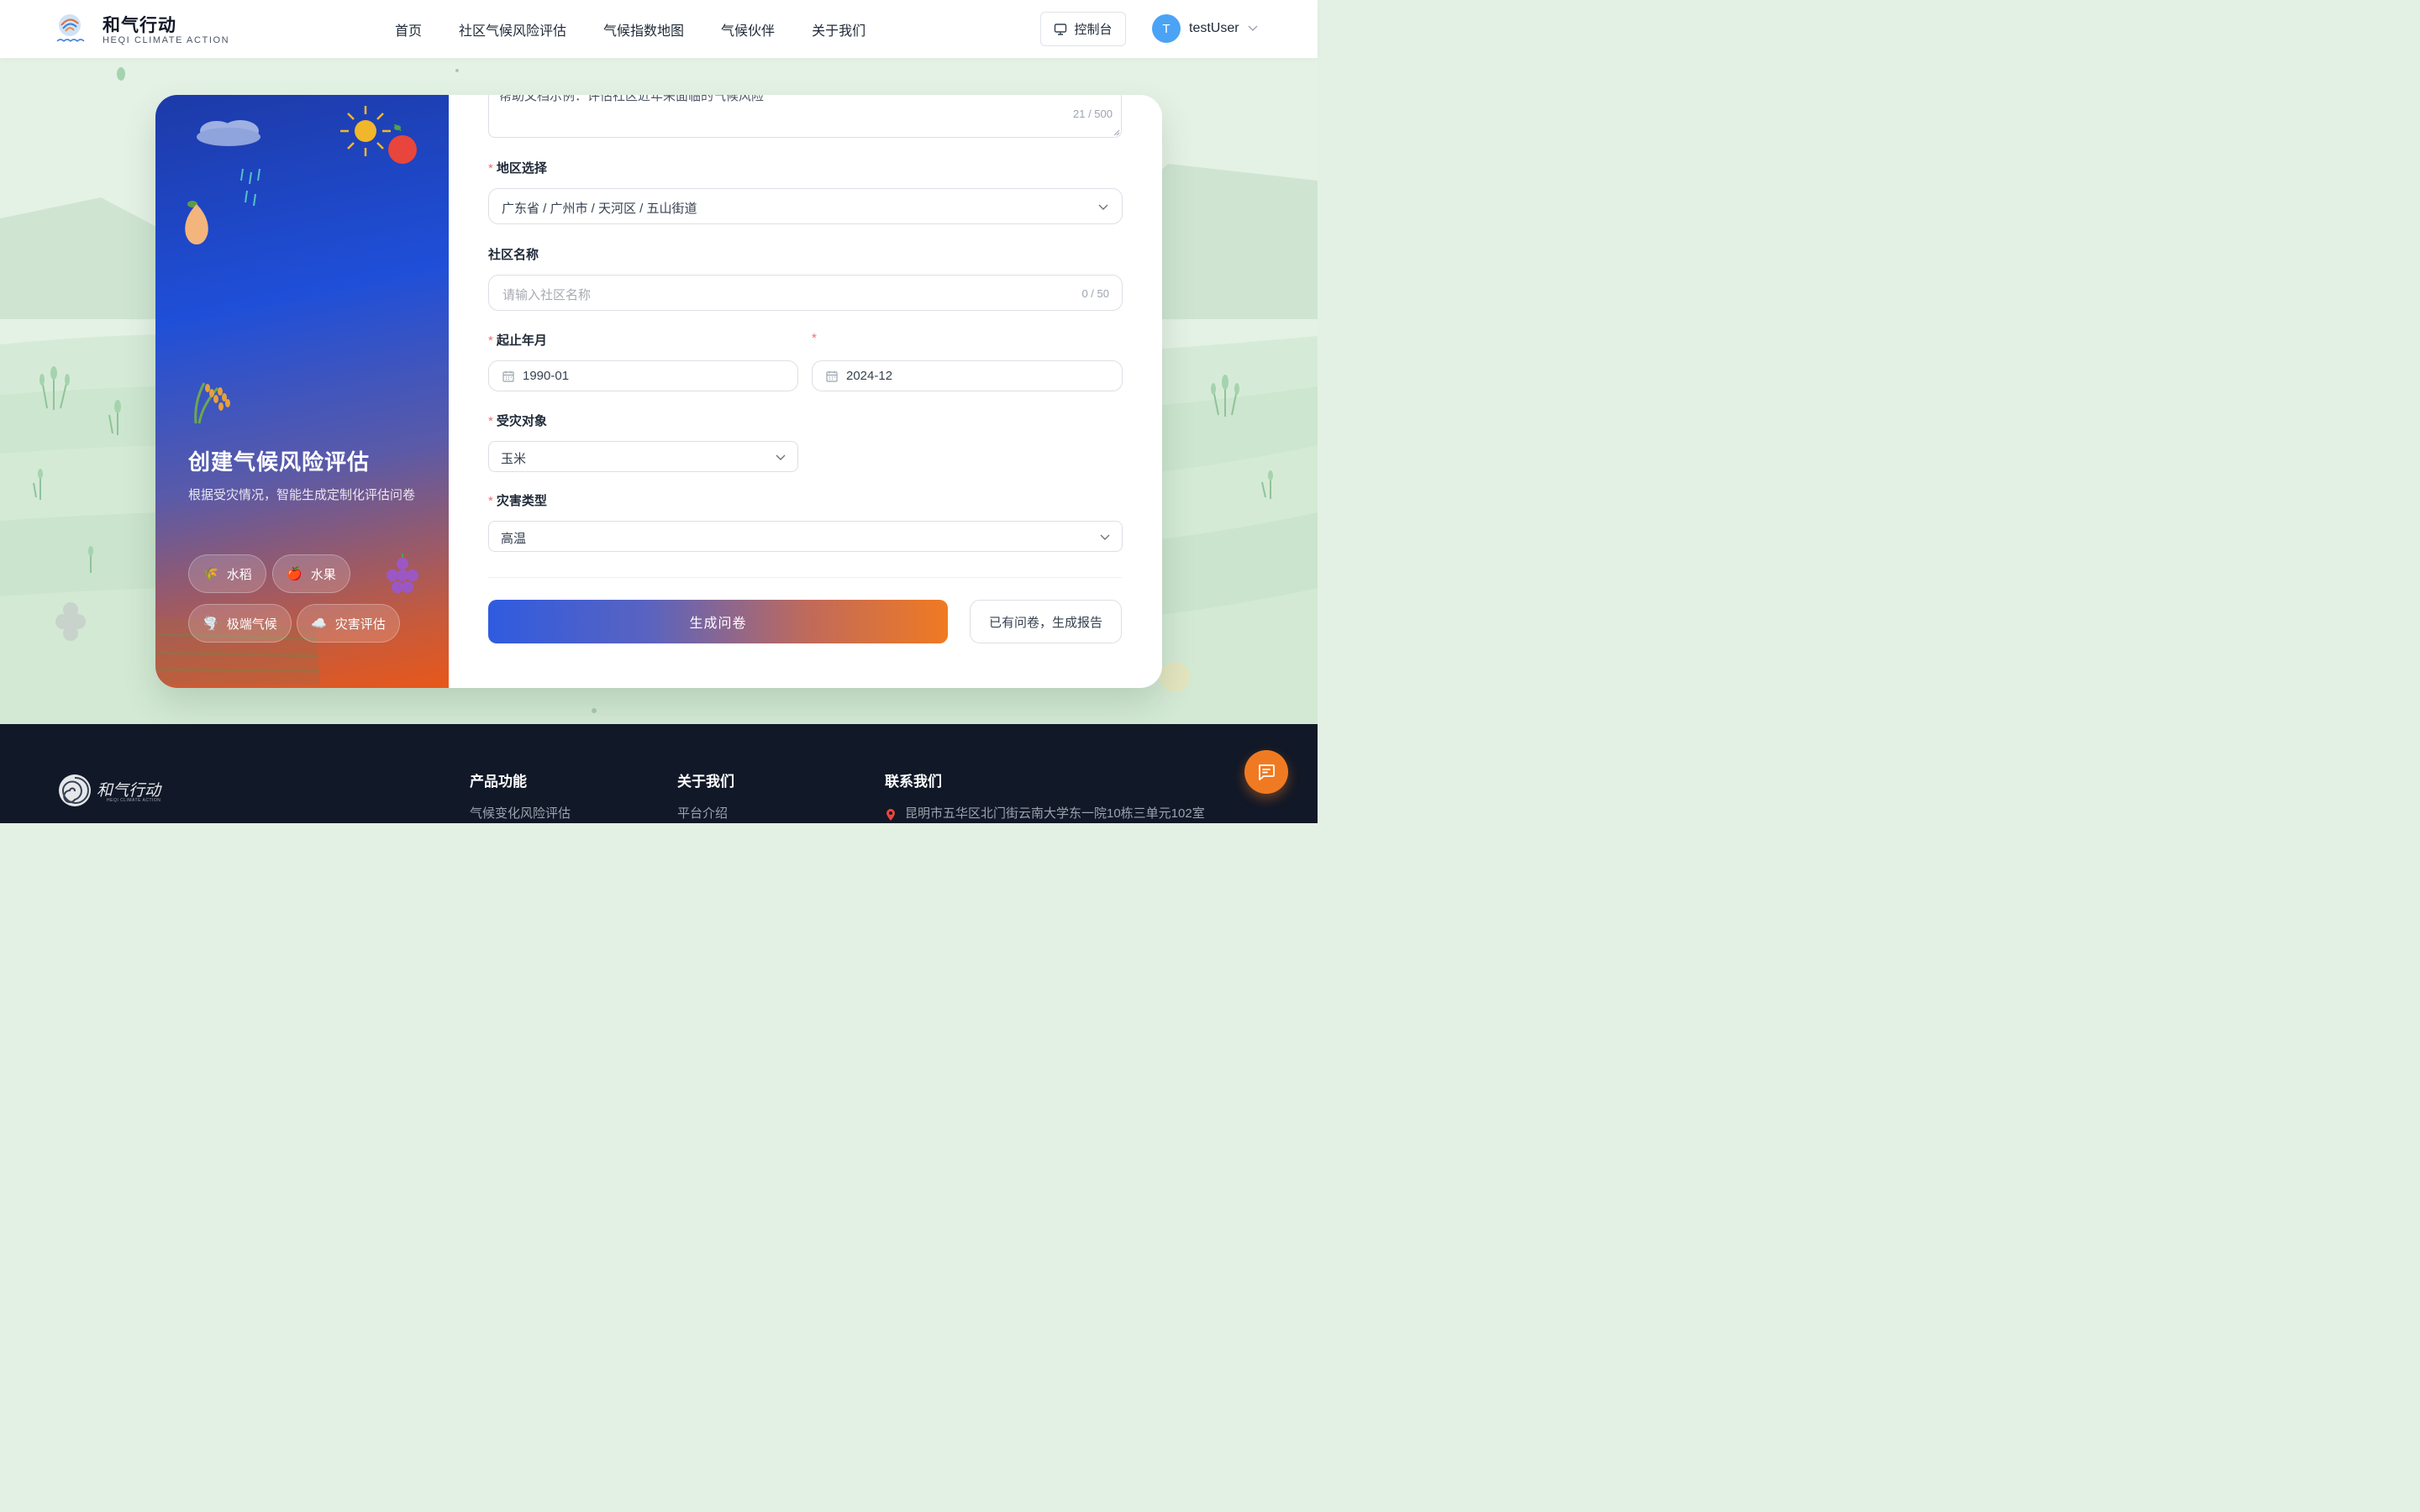 The width and height of the screenshot is (2420, 1512). Describe the element at coordinates (251, 624) in the screenshot. I see `chip-label: 极端气候` at that location.